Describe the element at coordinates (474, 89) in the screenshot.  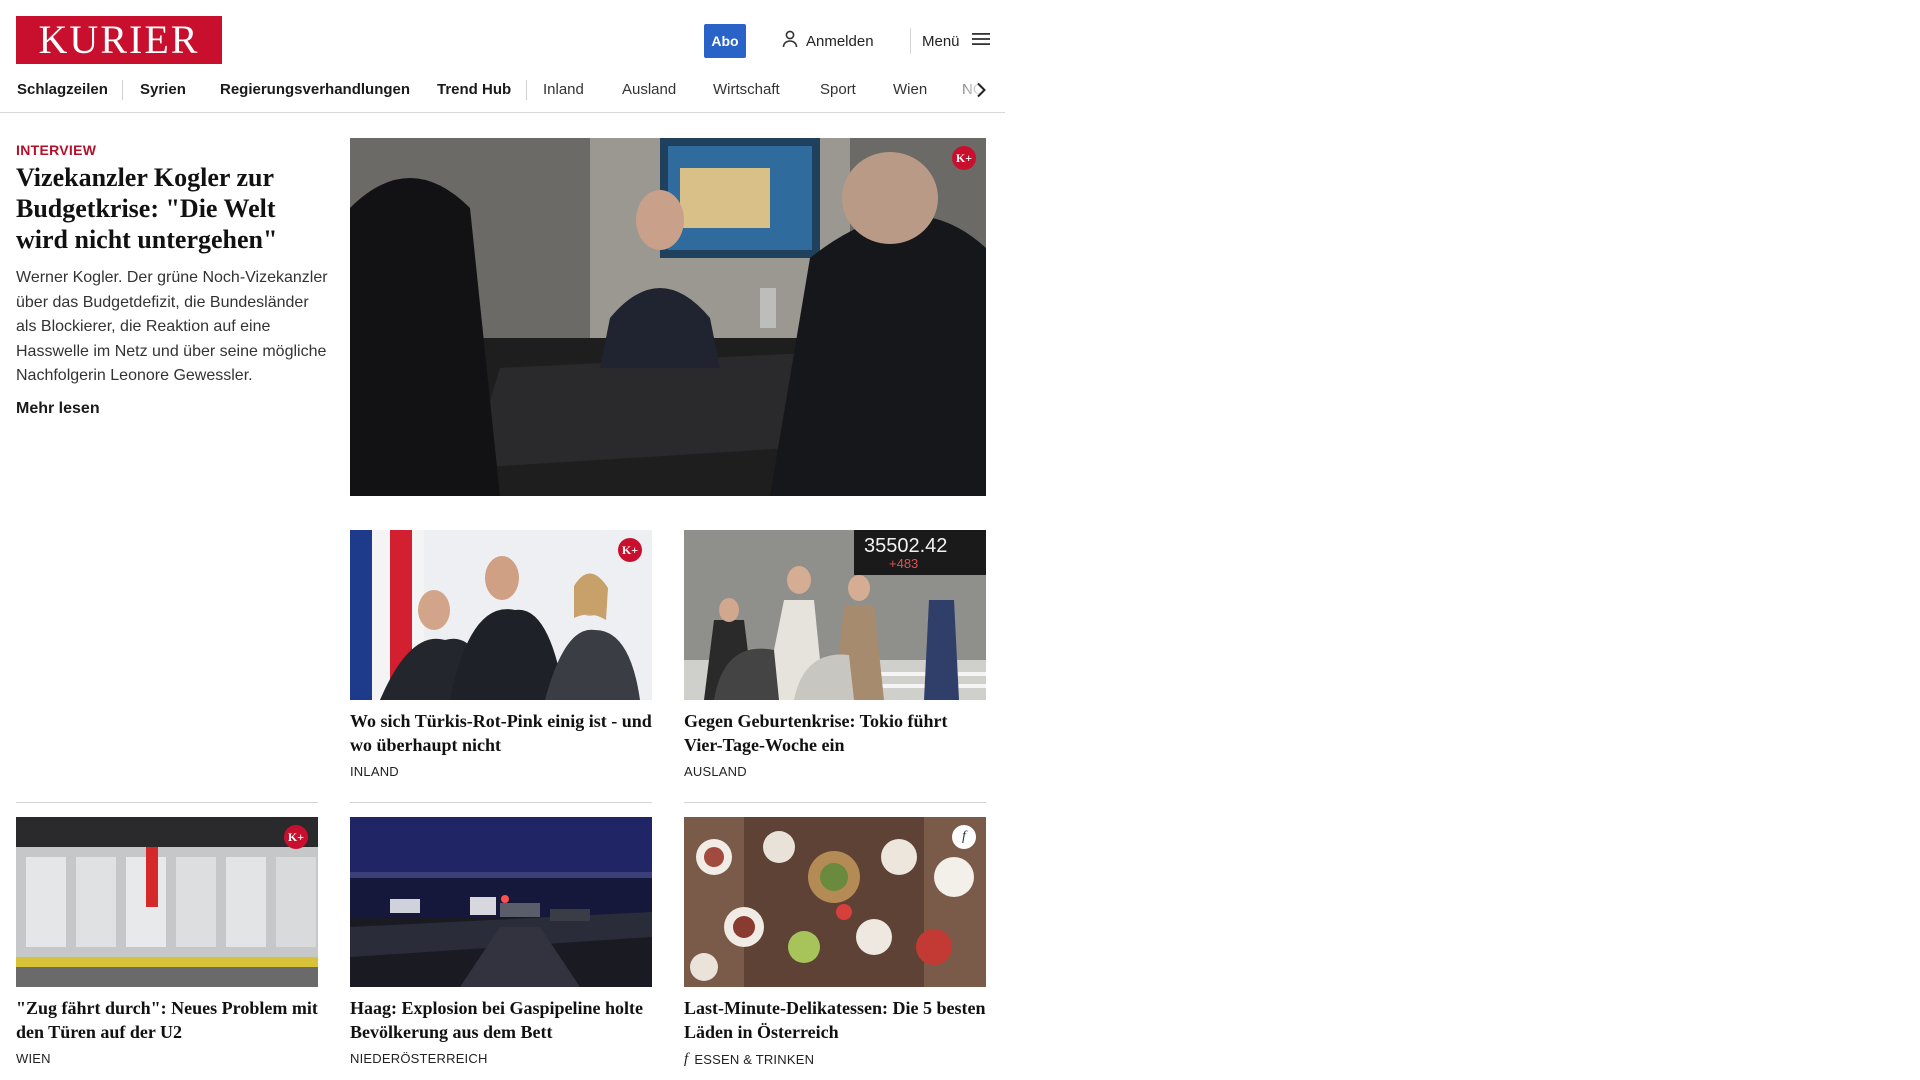
I see `nav-item-trend-hub: Trend Hub` at that location.